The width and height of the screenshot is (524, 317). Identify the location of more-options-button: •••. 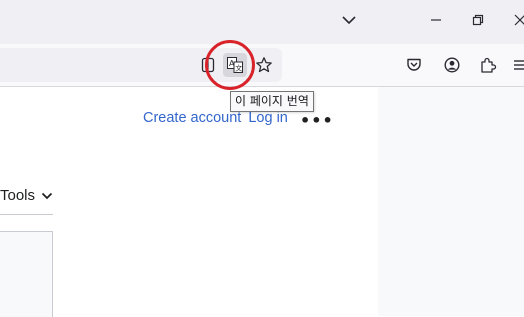
(317, 120).